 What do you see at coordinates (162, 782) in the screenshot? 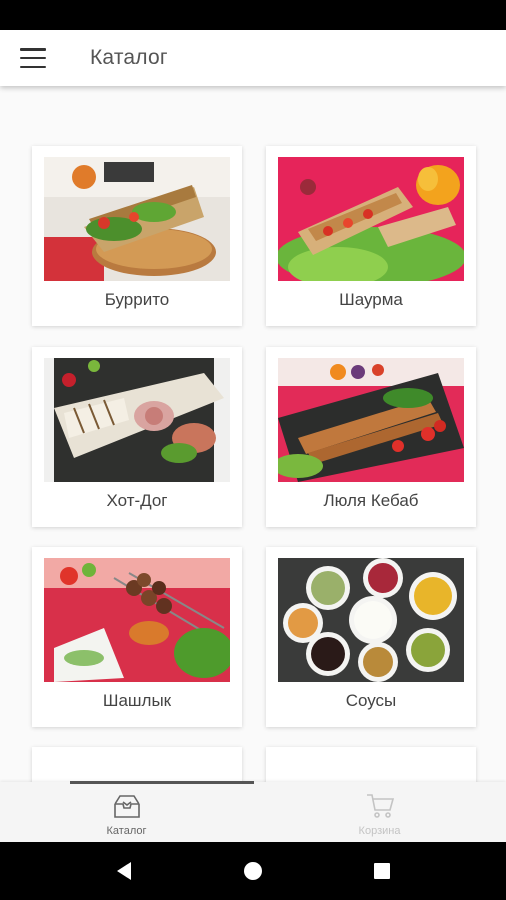
I see `active-tab-indicator` at bounding box center [162, 782].